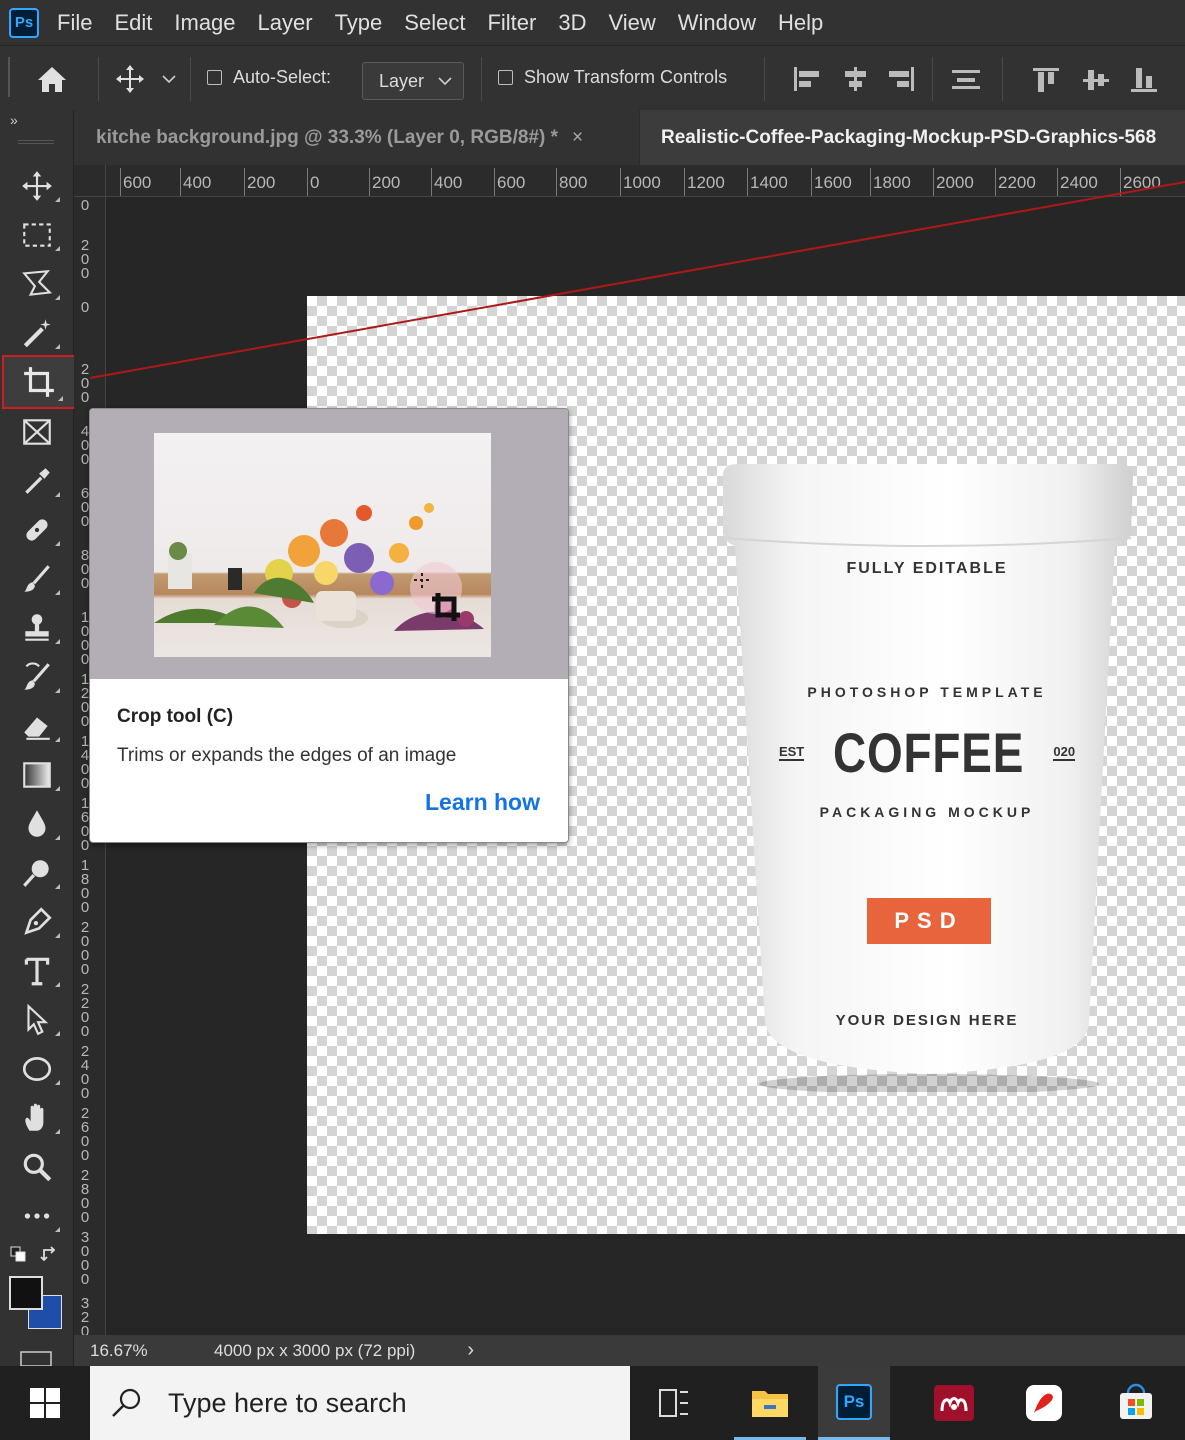  I want to click on taskbar-search-box: Type here to search, so click(360, 1403).